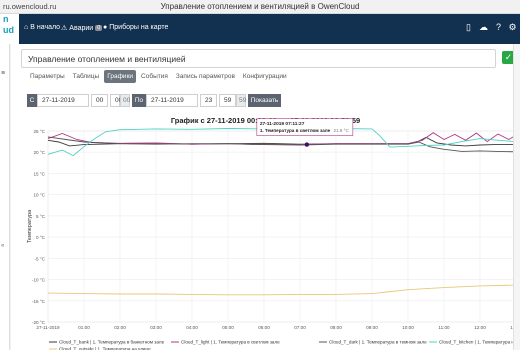 The image size is (520, 350). I want to click on tooltip-time: 27-11-2019 07:11:27, so click(282, 124).